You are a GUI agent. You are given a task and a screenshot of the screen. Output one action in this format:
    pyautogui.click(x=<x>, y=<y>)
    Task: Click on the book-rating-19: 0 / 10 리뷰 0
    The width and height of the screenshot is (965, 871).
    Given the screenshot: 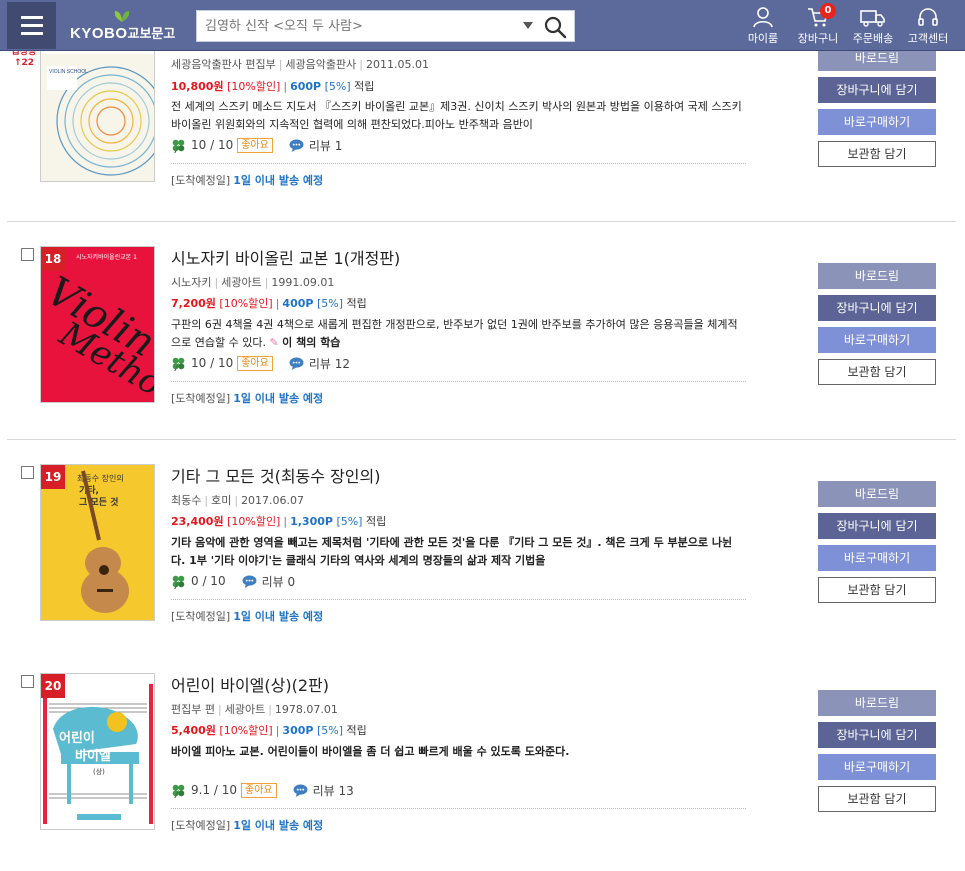 What is the action you would take?
    pyautogui.click(x=233, y=581)
    